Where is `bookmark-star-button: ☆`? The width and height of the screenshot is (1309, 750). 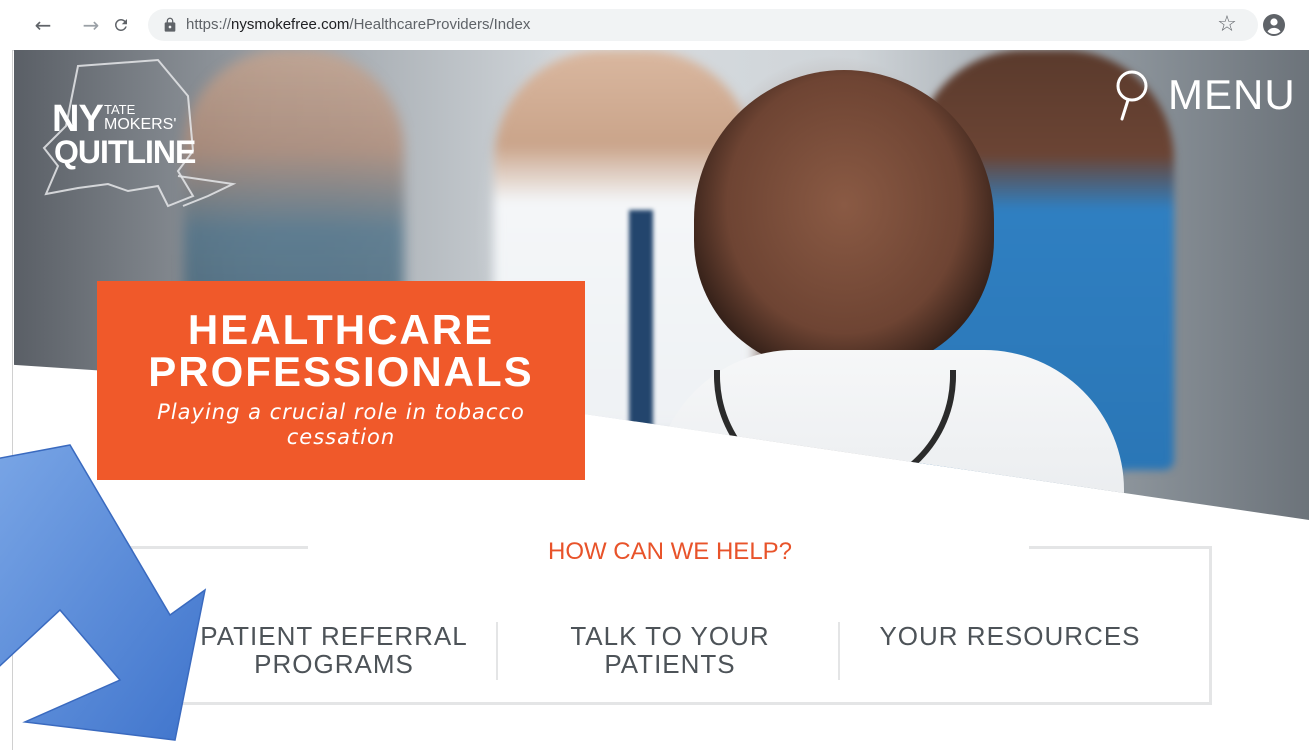 bookmark-star-button: ☆ is located at coordinates (1227, 25).